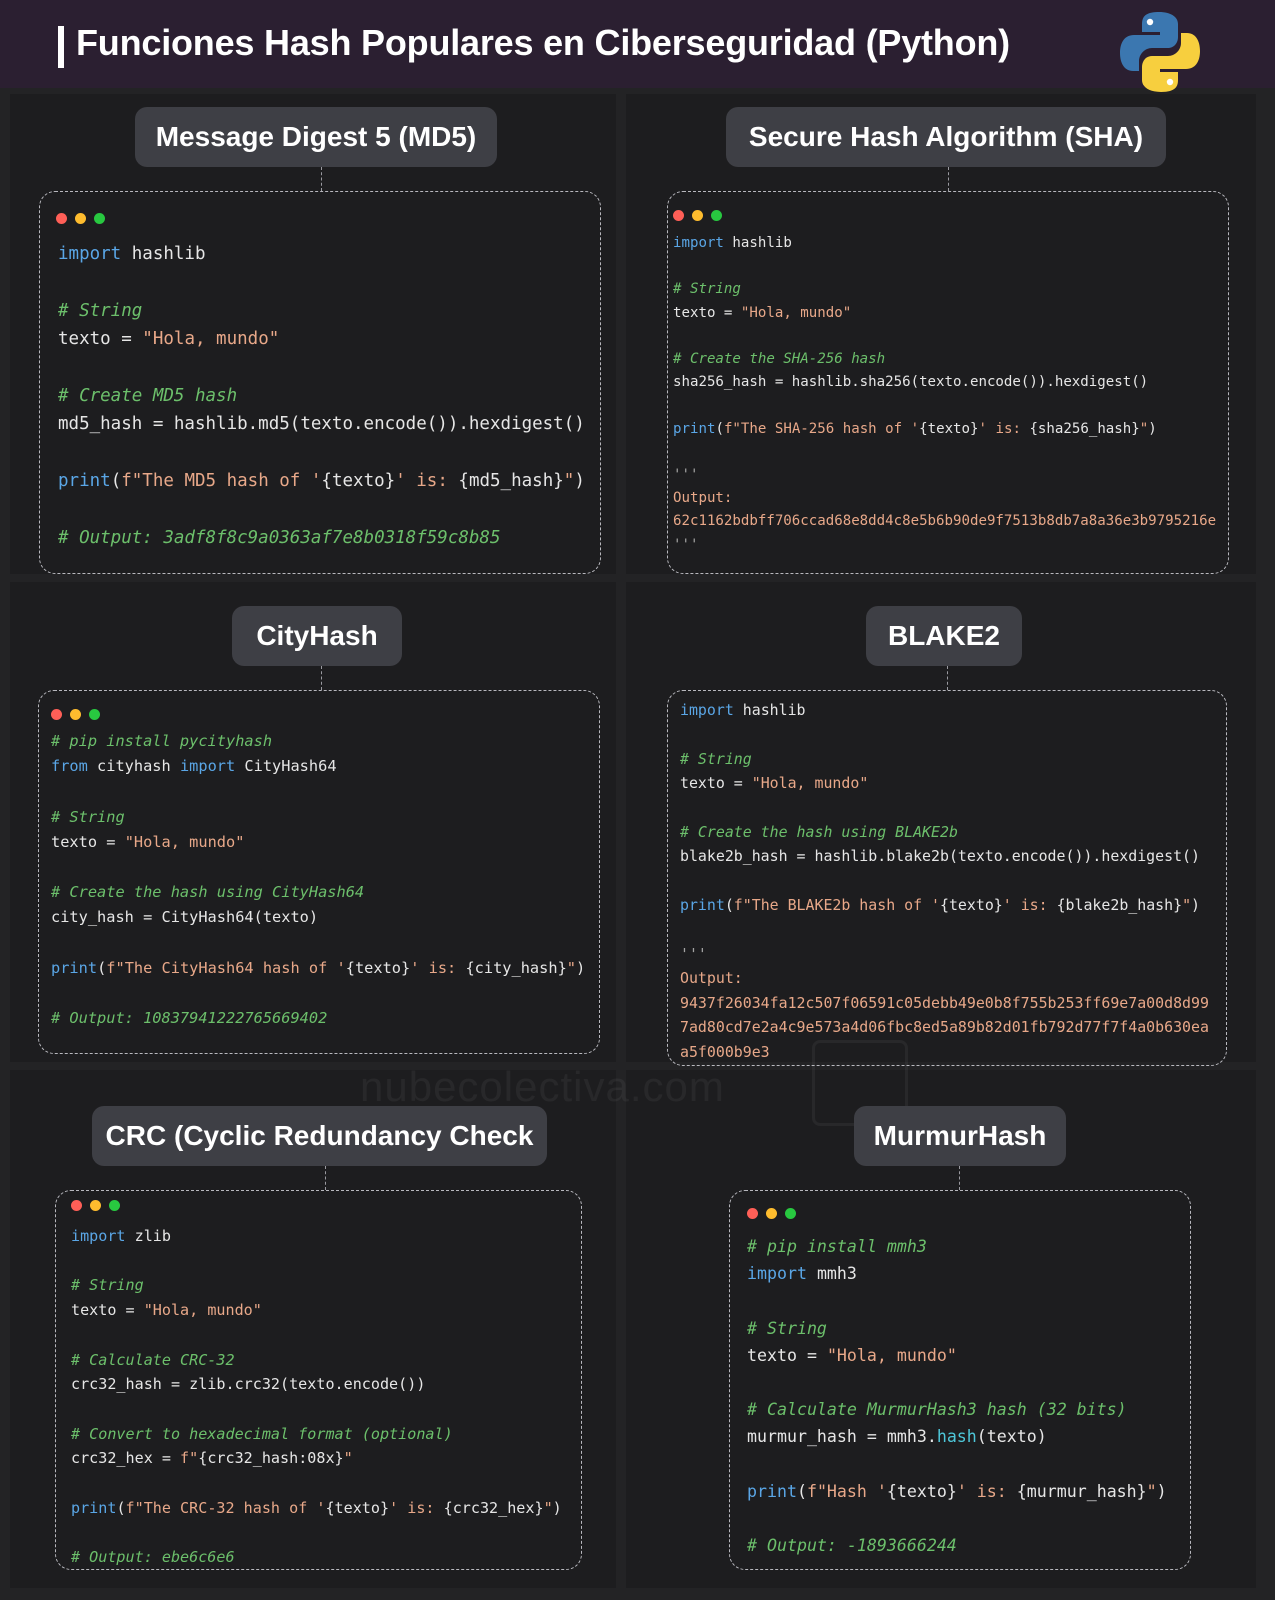  Describe the element at coordinates (1119, 905) in the screenshot. I see `code-token: {blake2b_hash}` at that location.